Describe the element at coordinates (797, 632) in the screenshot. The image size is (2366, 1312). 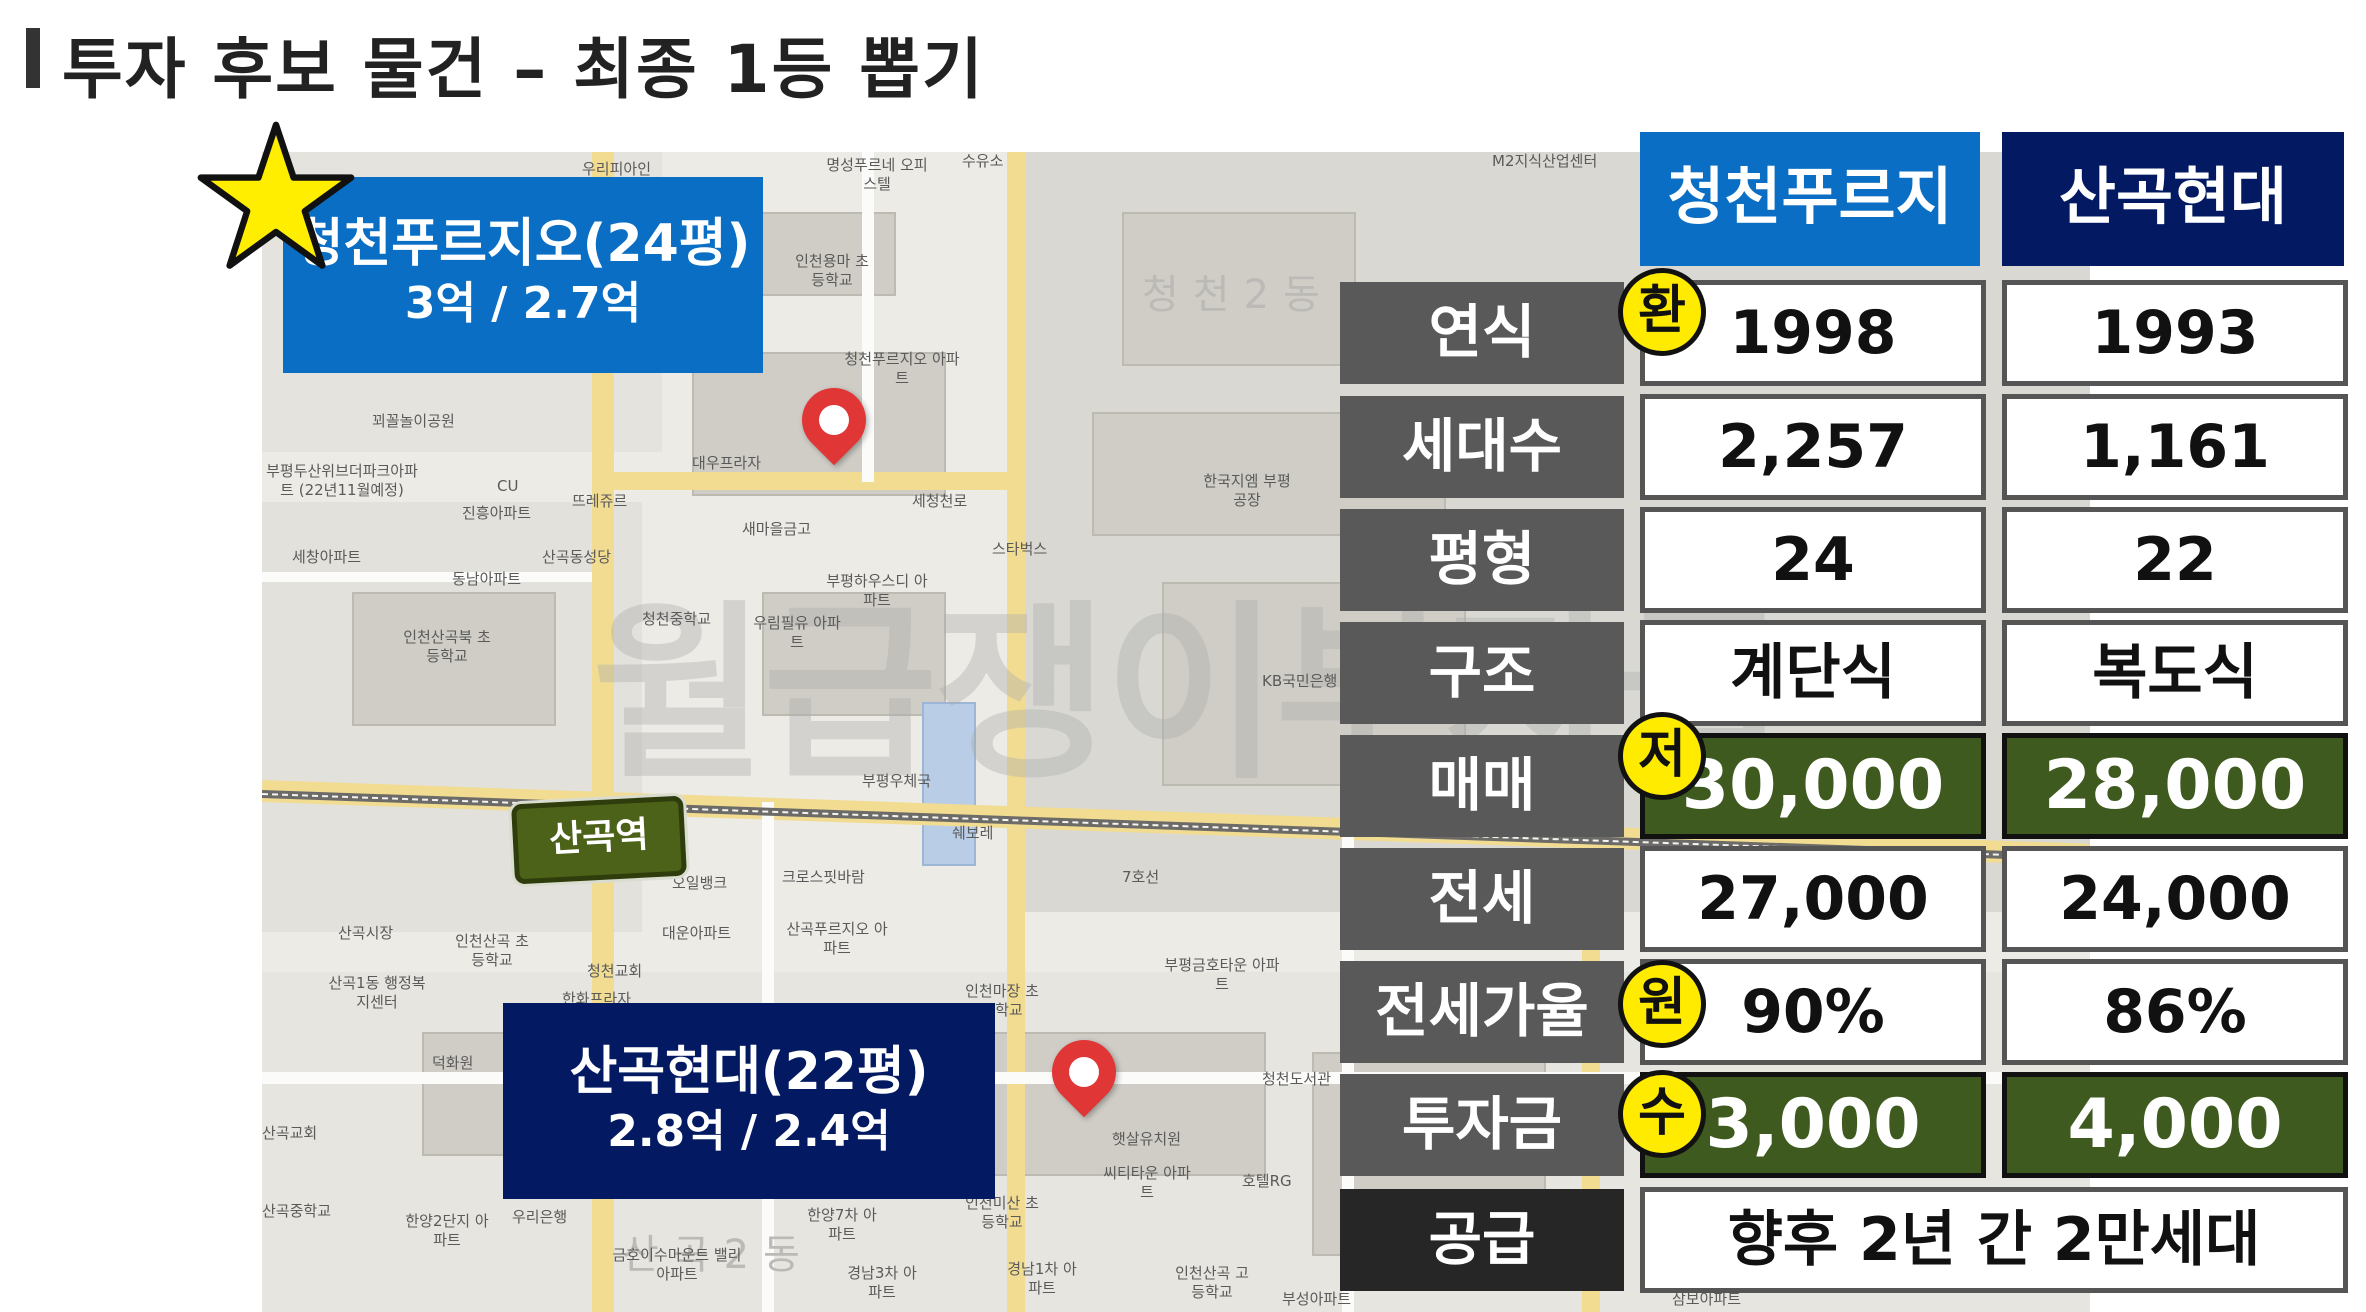
I see `poi: 우림필유 아파트` at that location.